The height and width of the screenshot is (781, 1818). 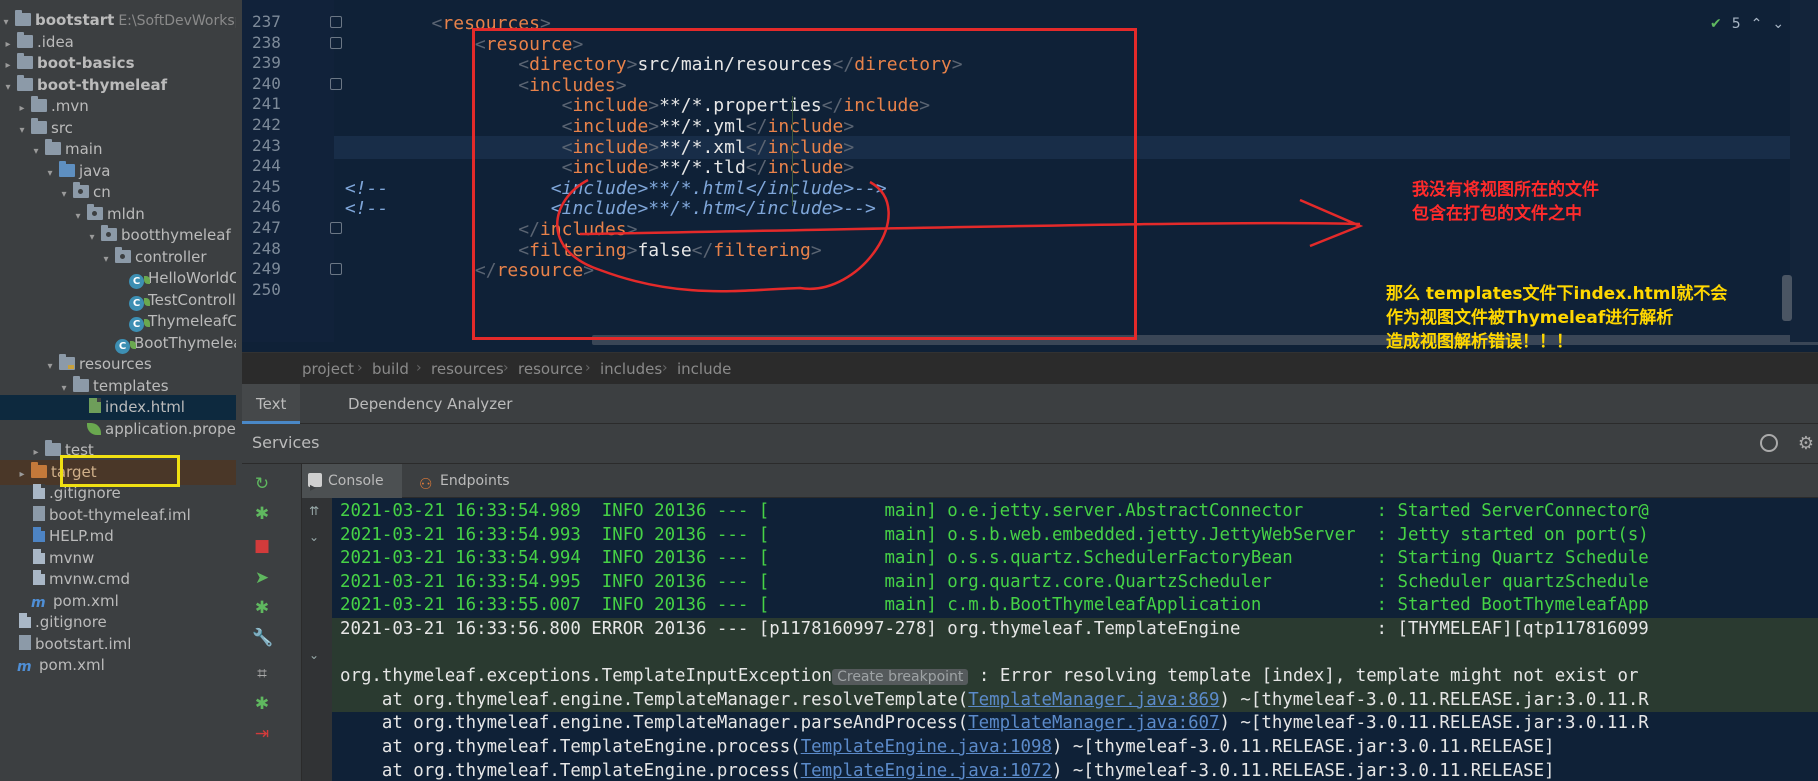 What do you see at coordinates (1757, 24) in the screenshot?
I see `chevron-up-icon: ⌃` at bounding box center [1757, 24].